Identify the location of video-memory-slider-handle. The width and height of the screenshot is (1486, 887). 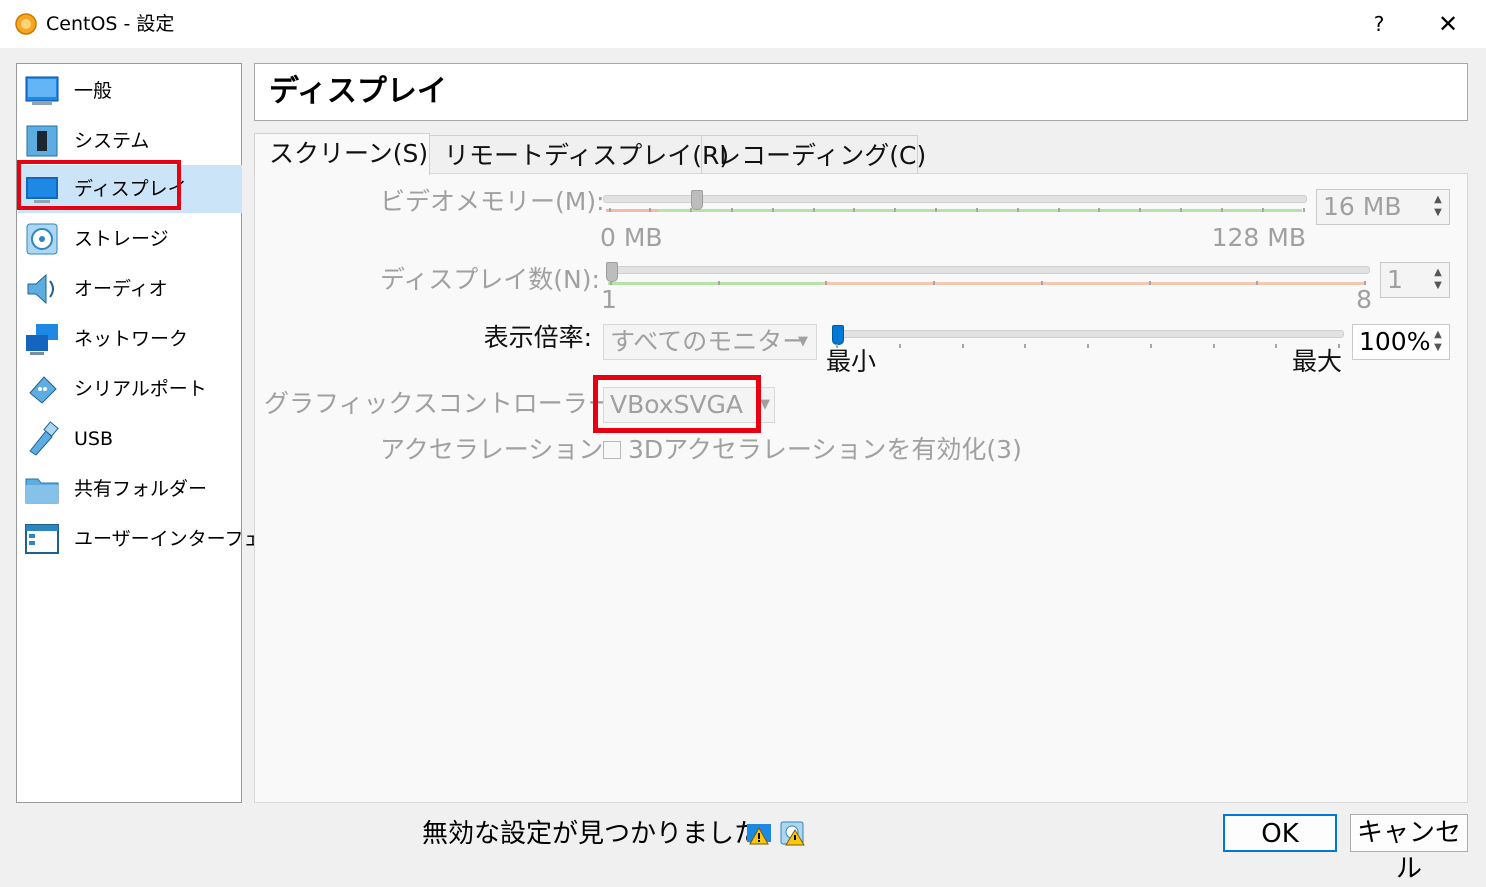
(697, 200).